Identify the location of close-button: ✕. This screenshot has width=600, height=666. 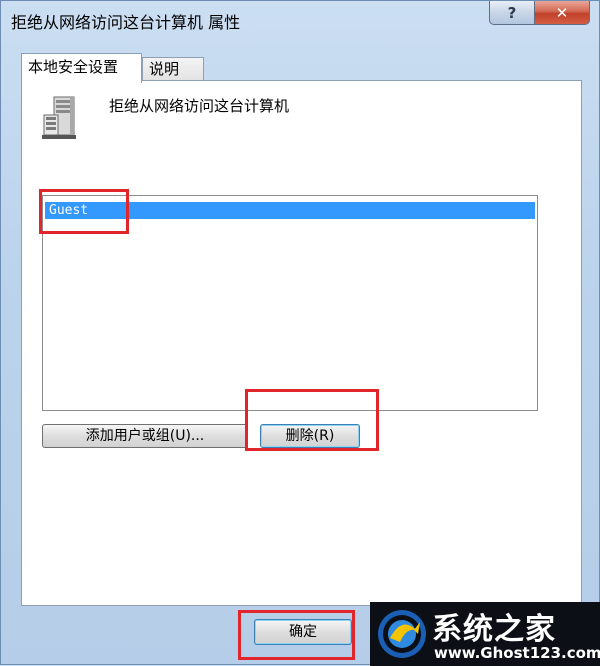
(562, 13).